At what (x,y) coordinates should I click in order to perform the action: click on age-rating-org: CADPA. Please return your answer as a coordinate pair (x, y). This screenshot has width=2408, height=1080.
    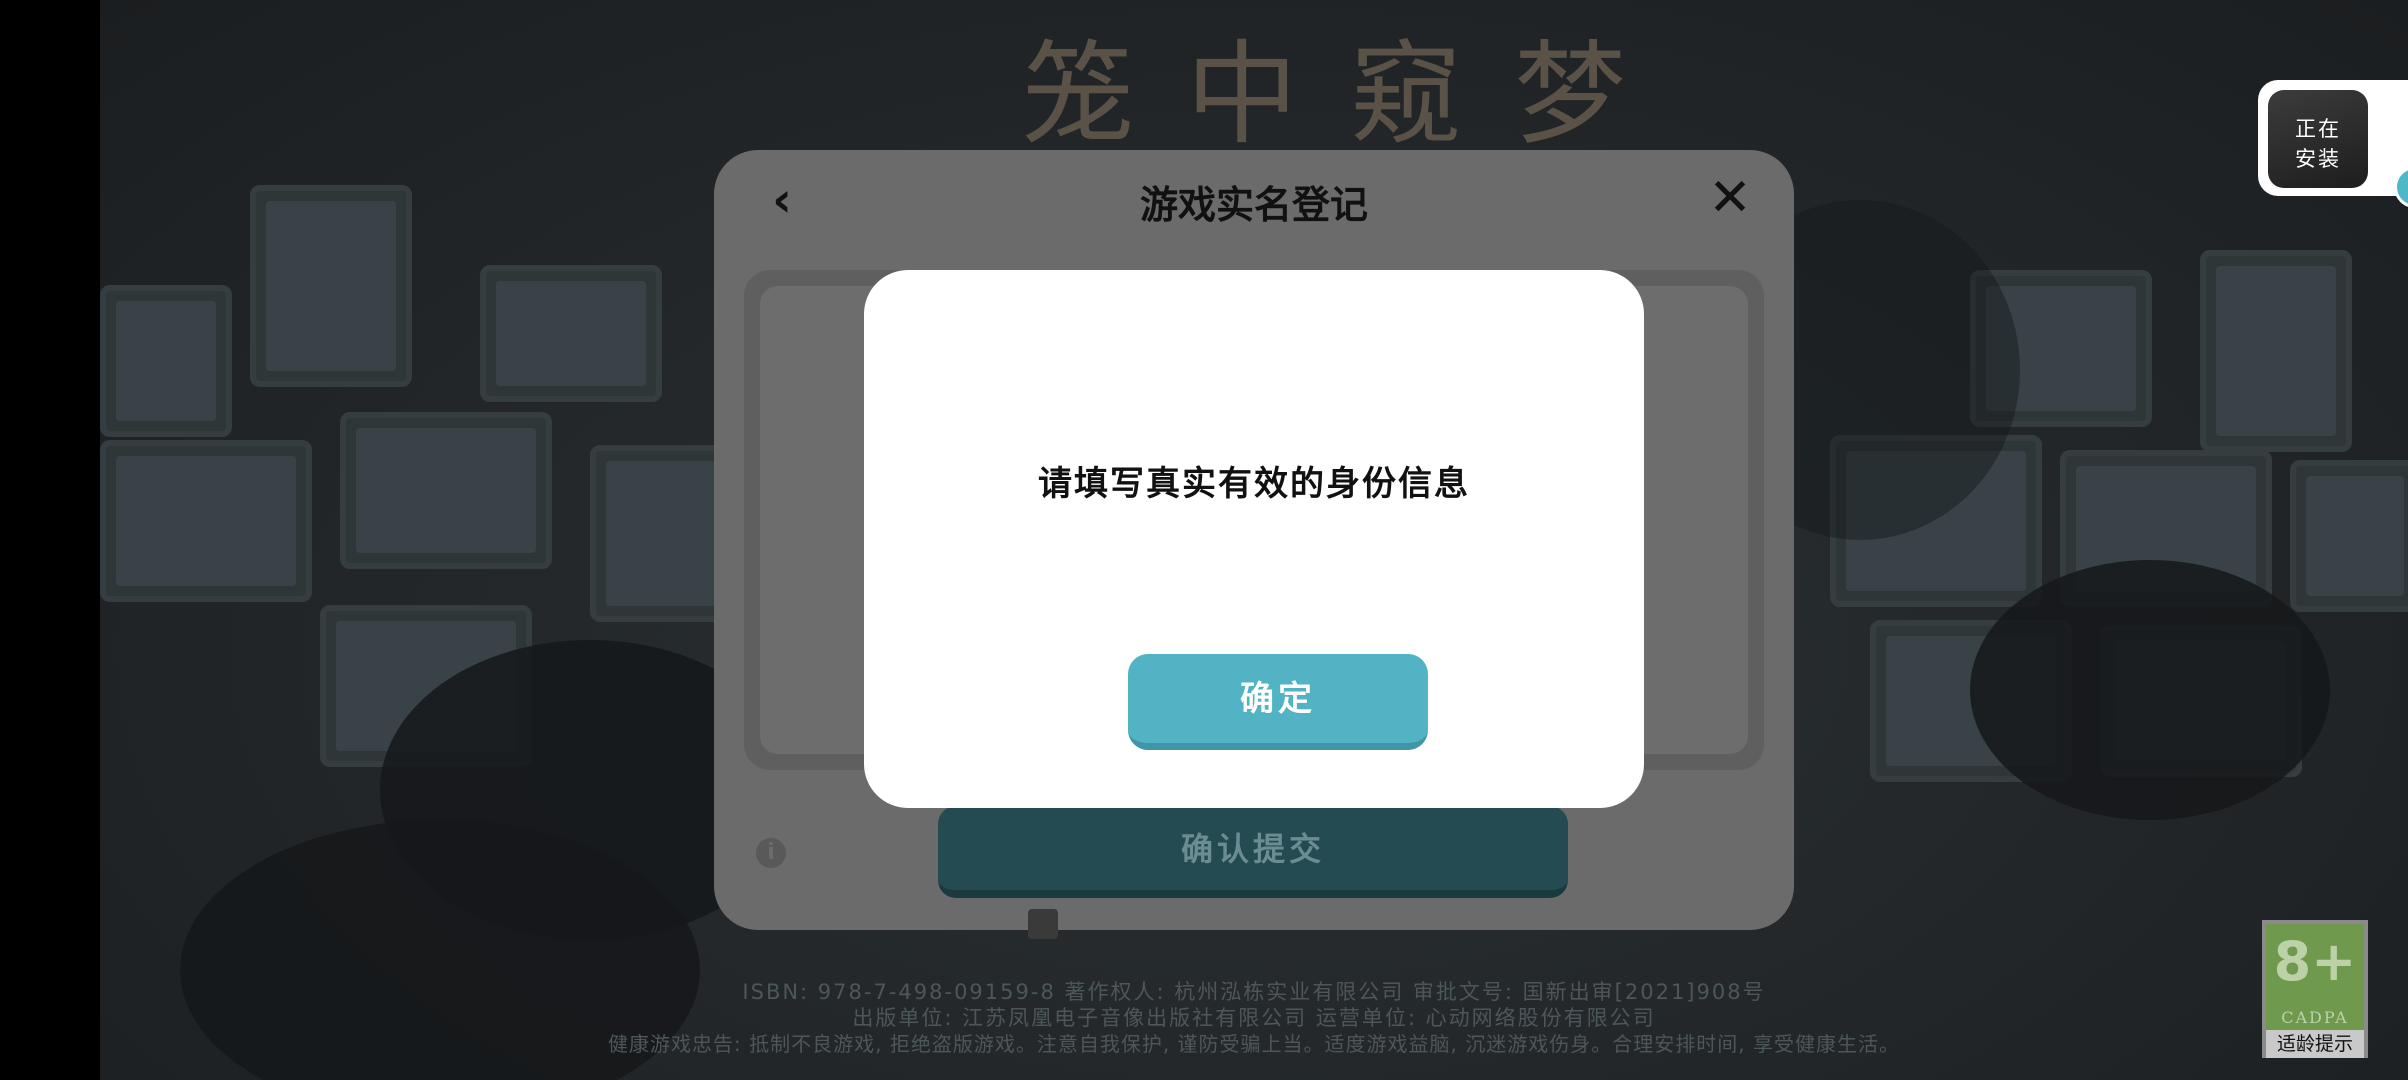
    Looking at the image, I should click on (2315, 1017).